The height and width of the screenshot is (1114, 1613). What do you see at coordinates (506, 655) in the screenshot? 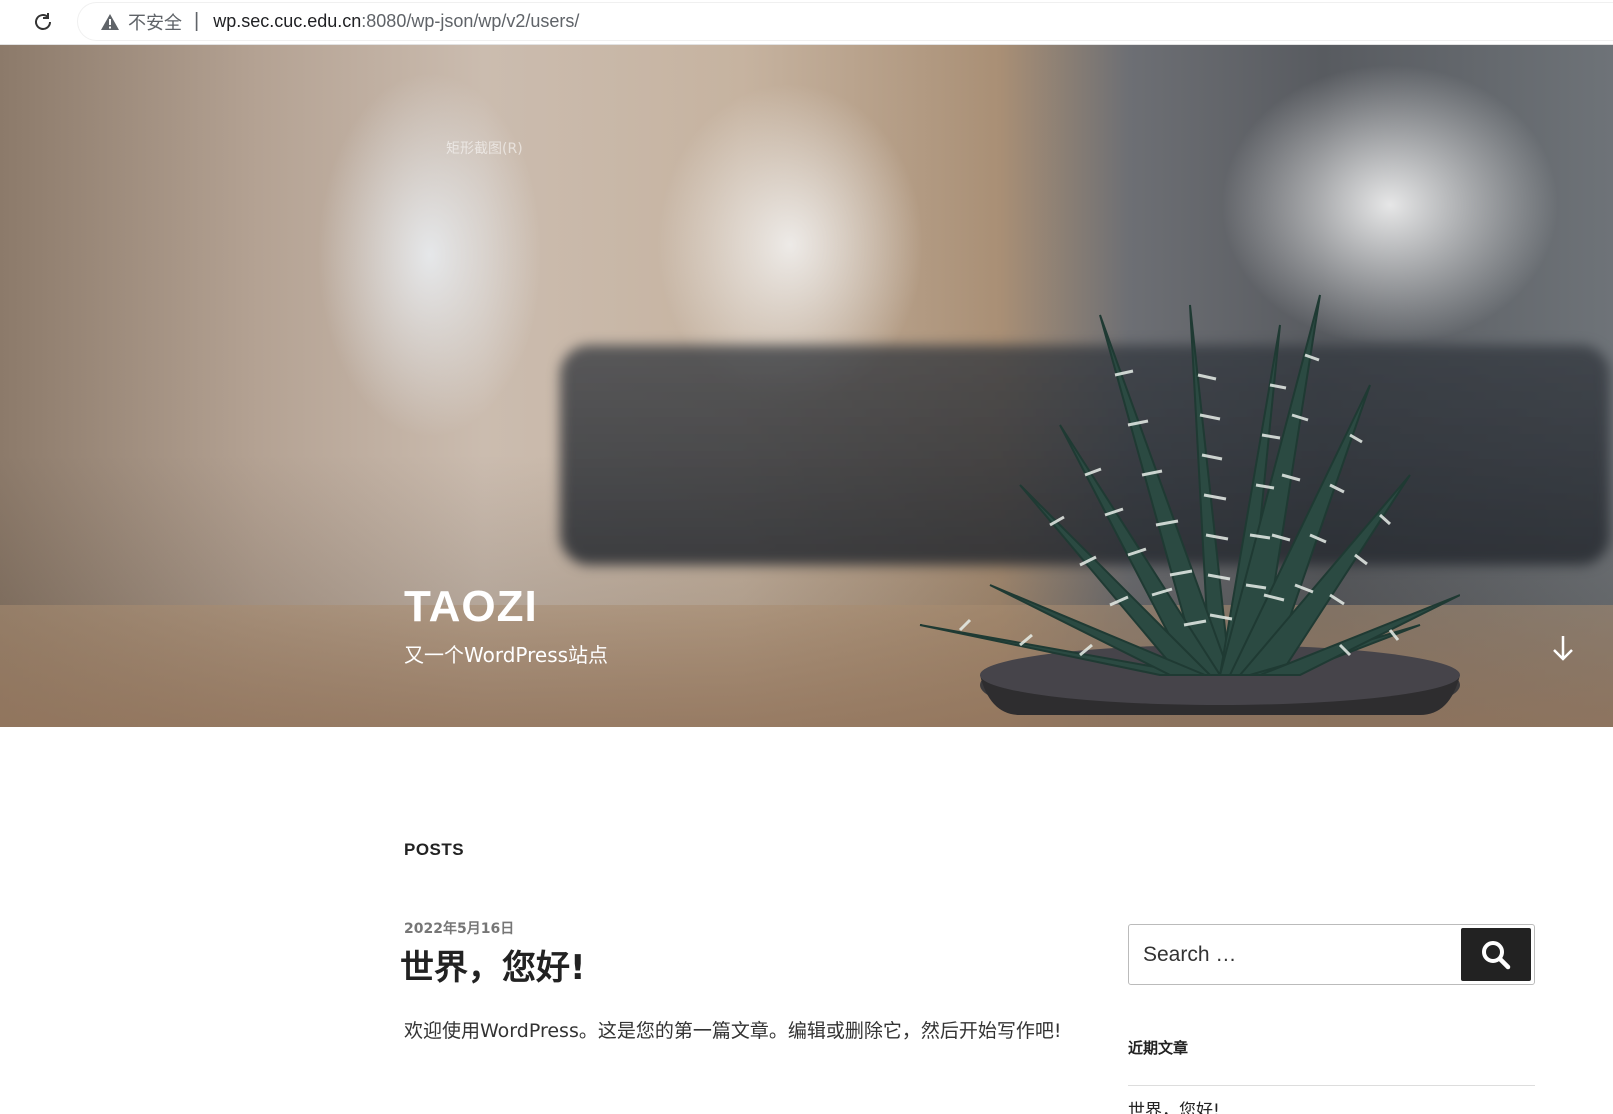
I see `site-description: 又一个WordPress站点` at bounding box center [506, 655].